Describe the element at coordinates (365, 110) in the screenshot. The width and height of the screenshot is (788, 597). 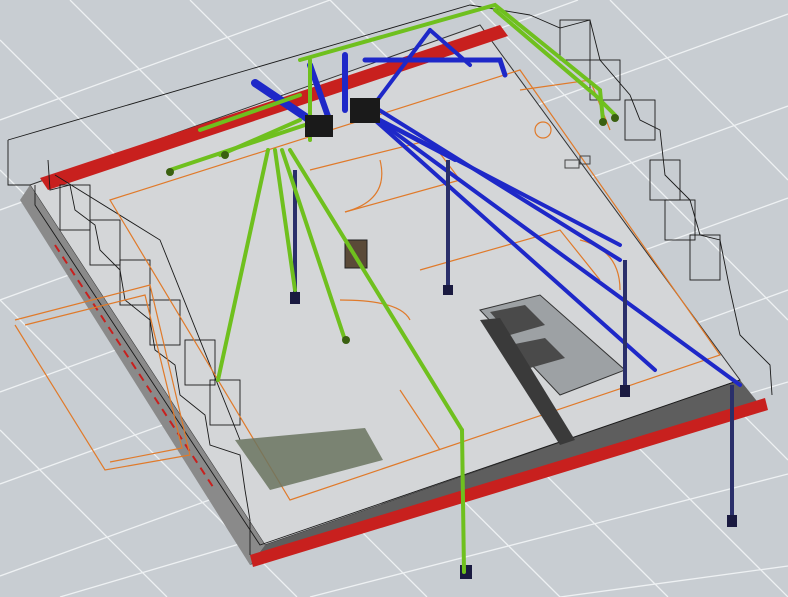
I see `duct-hub-right` at that location.